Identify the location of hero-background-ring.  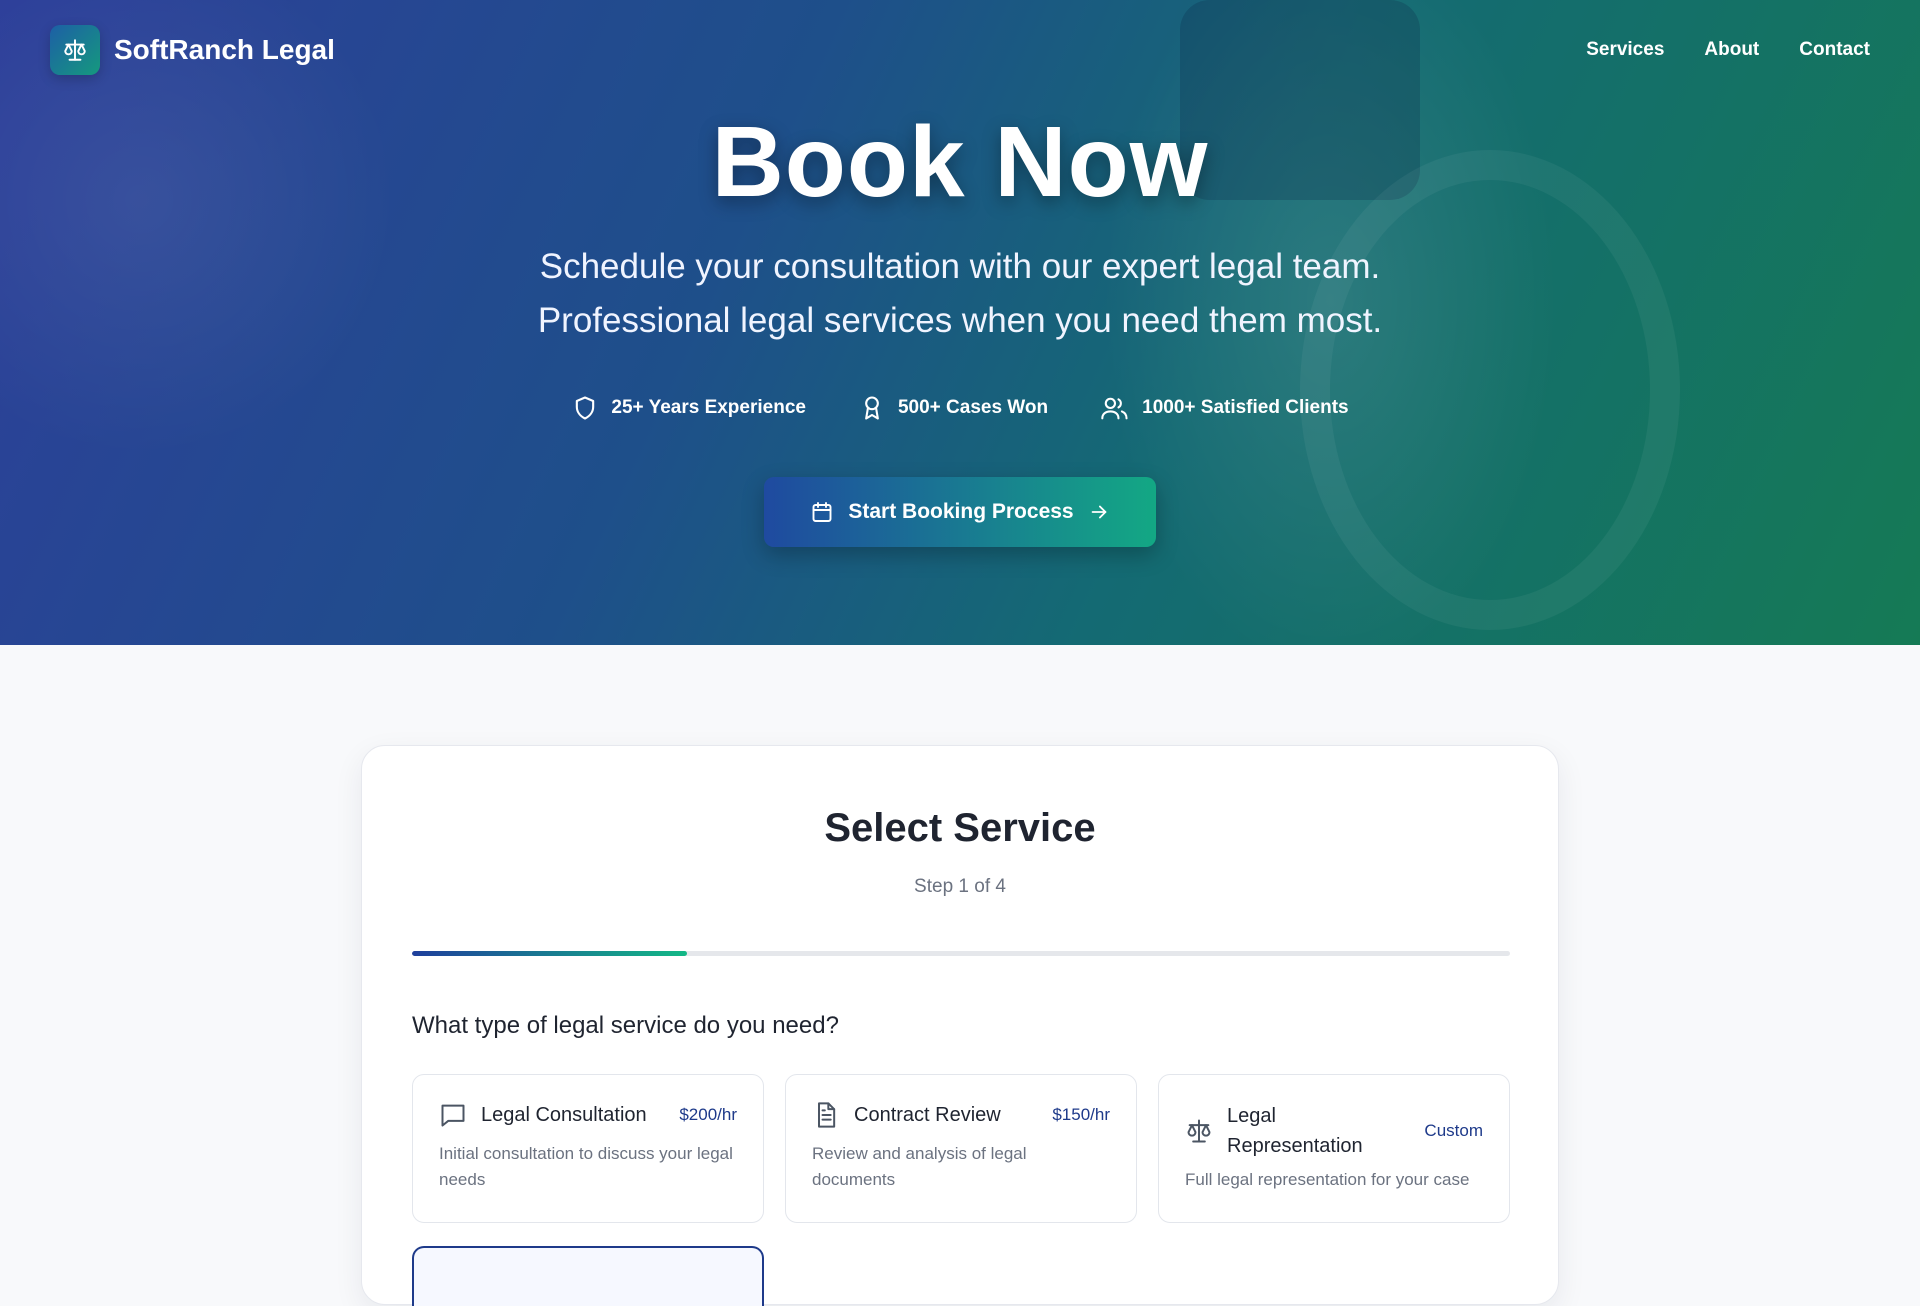
(1490, 390).